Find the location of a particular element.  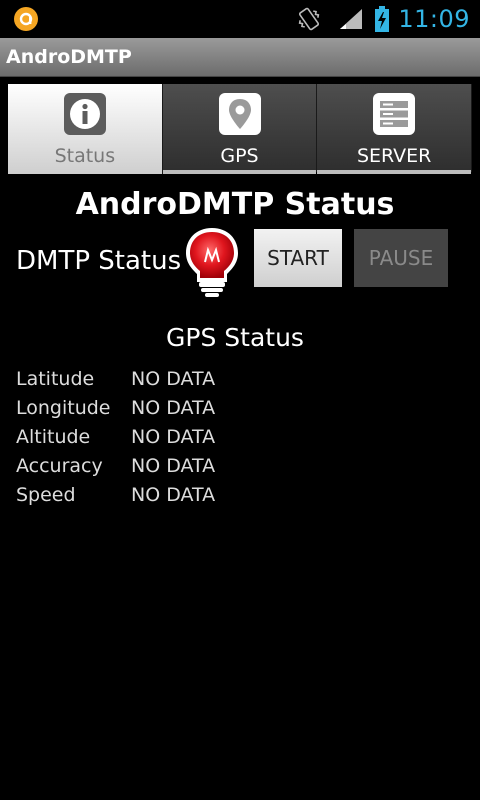

app-title: AndroDMTP is located at coordinates (69, 57).